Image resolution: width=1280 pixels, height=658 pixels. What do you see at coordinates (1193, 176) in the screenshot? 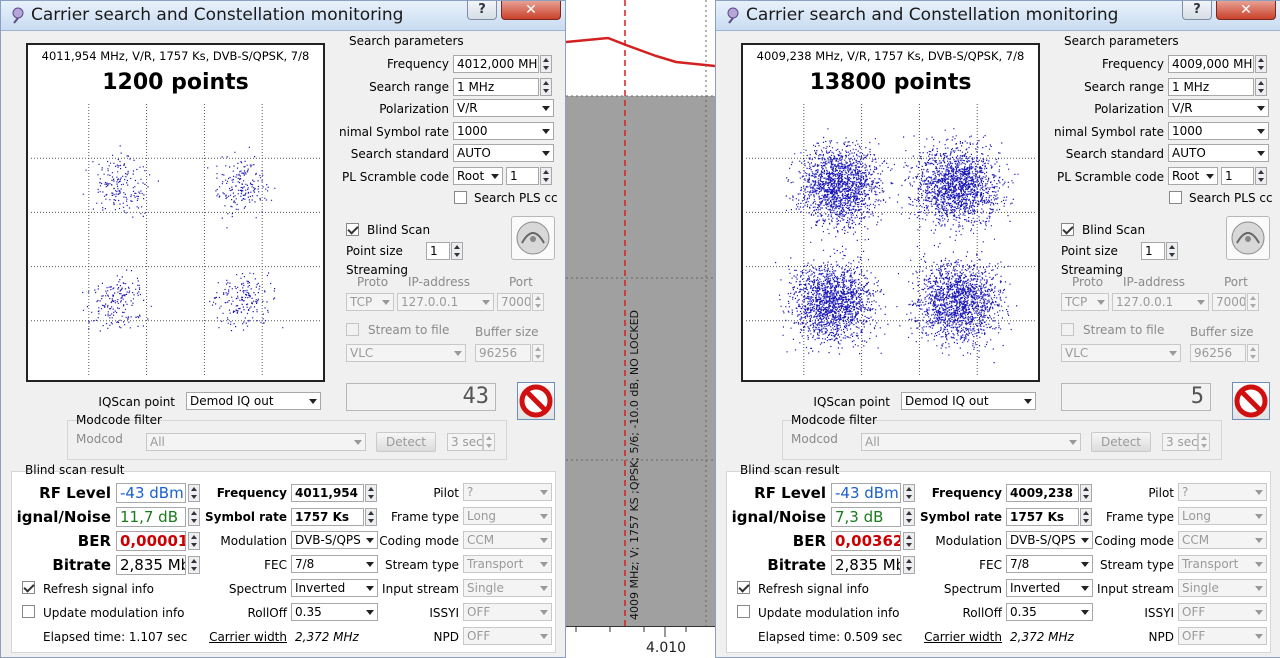
I see `pl-scramble-mode-select: Root` at bounding box center [1193, 176].